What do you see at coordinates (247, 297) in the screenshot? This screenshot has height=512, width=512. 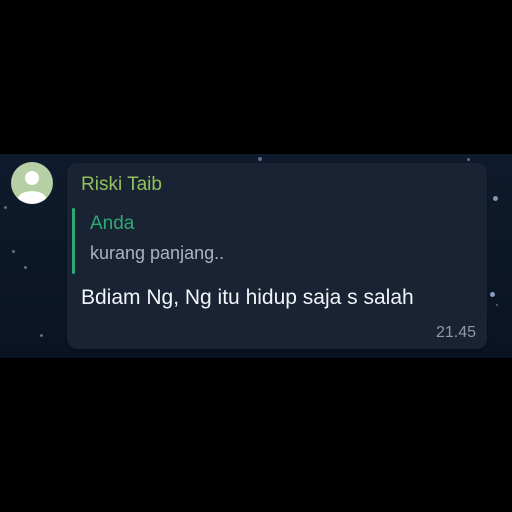 I see `message-text: Bdiam Ng, Ng itu hidup saja s salah` at bounding box center [247, 297].